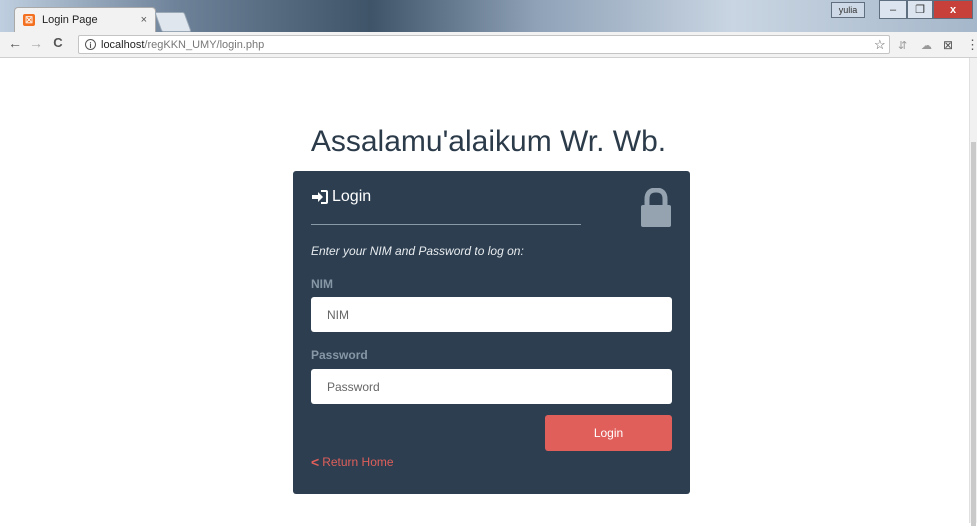  What do you see at coordinates (491, 314) in the screenshot?
I see `nim-input` at bounding box center [491, 314].